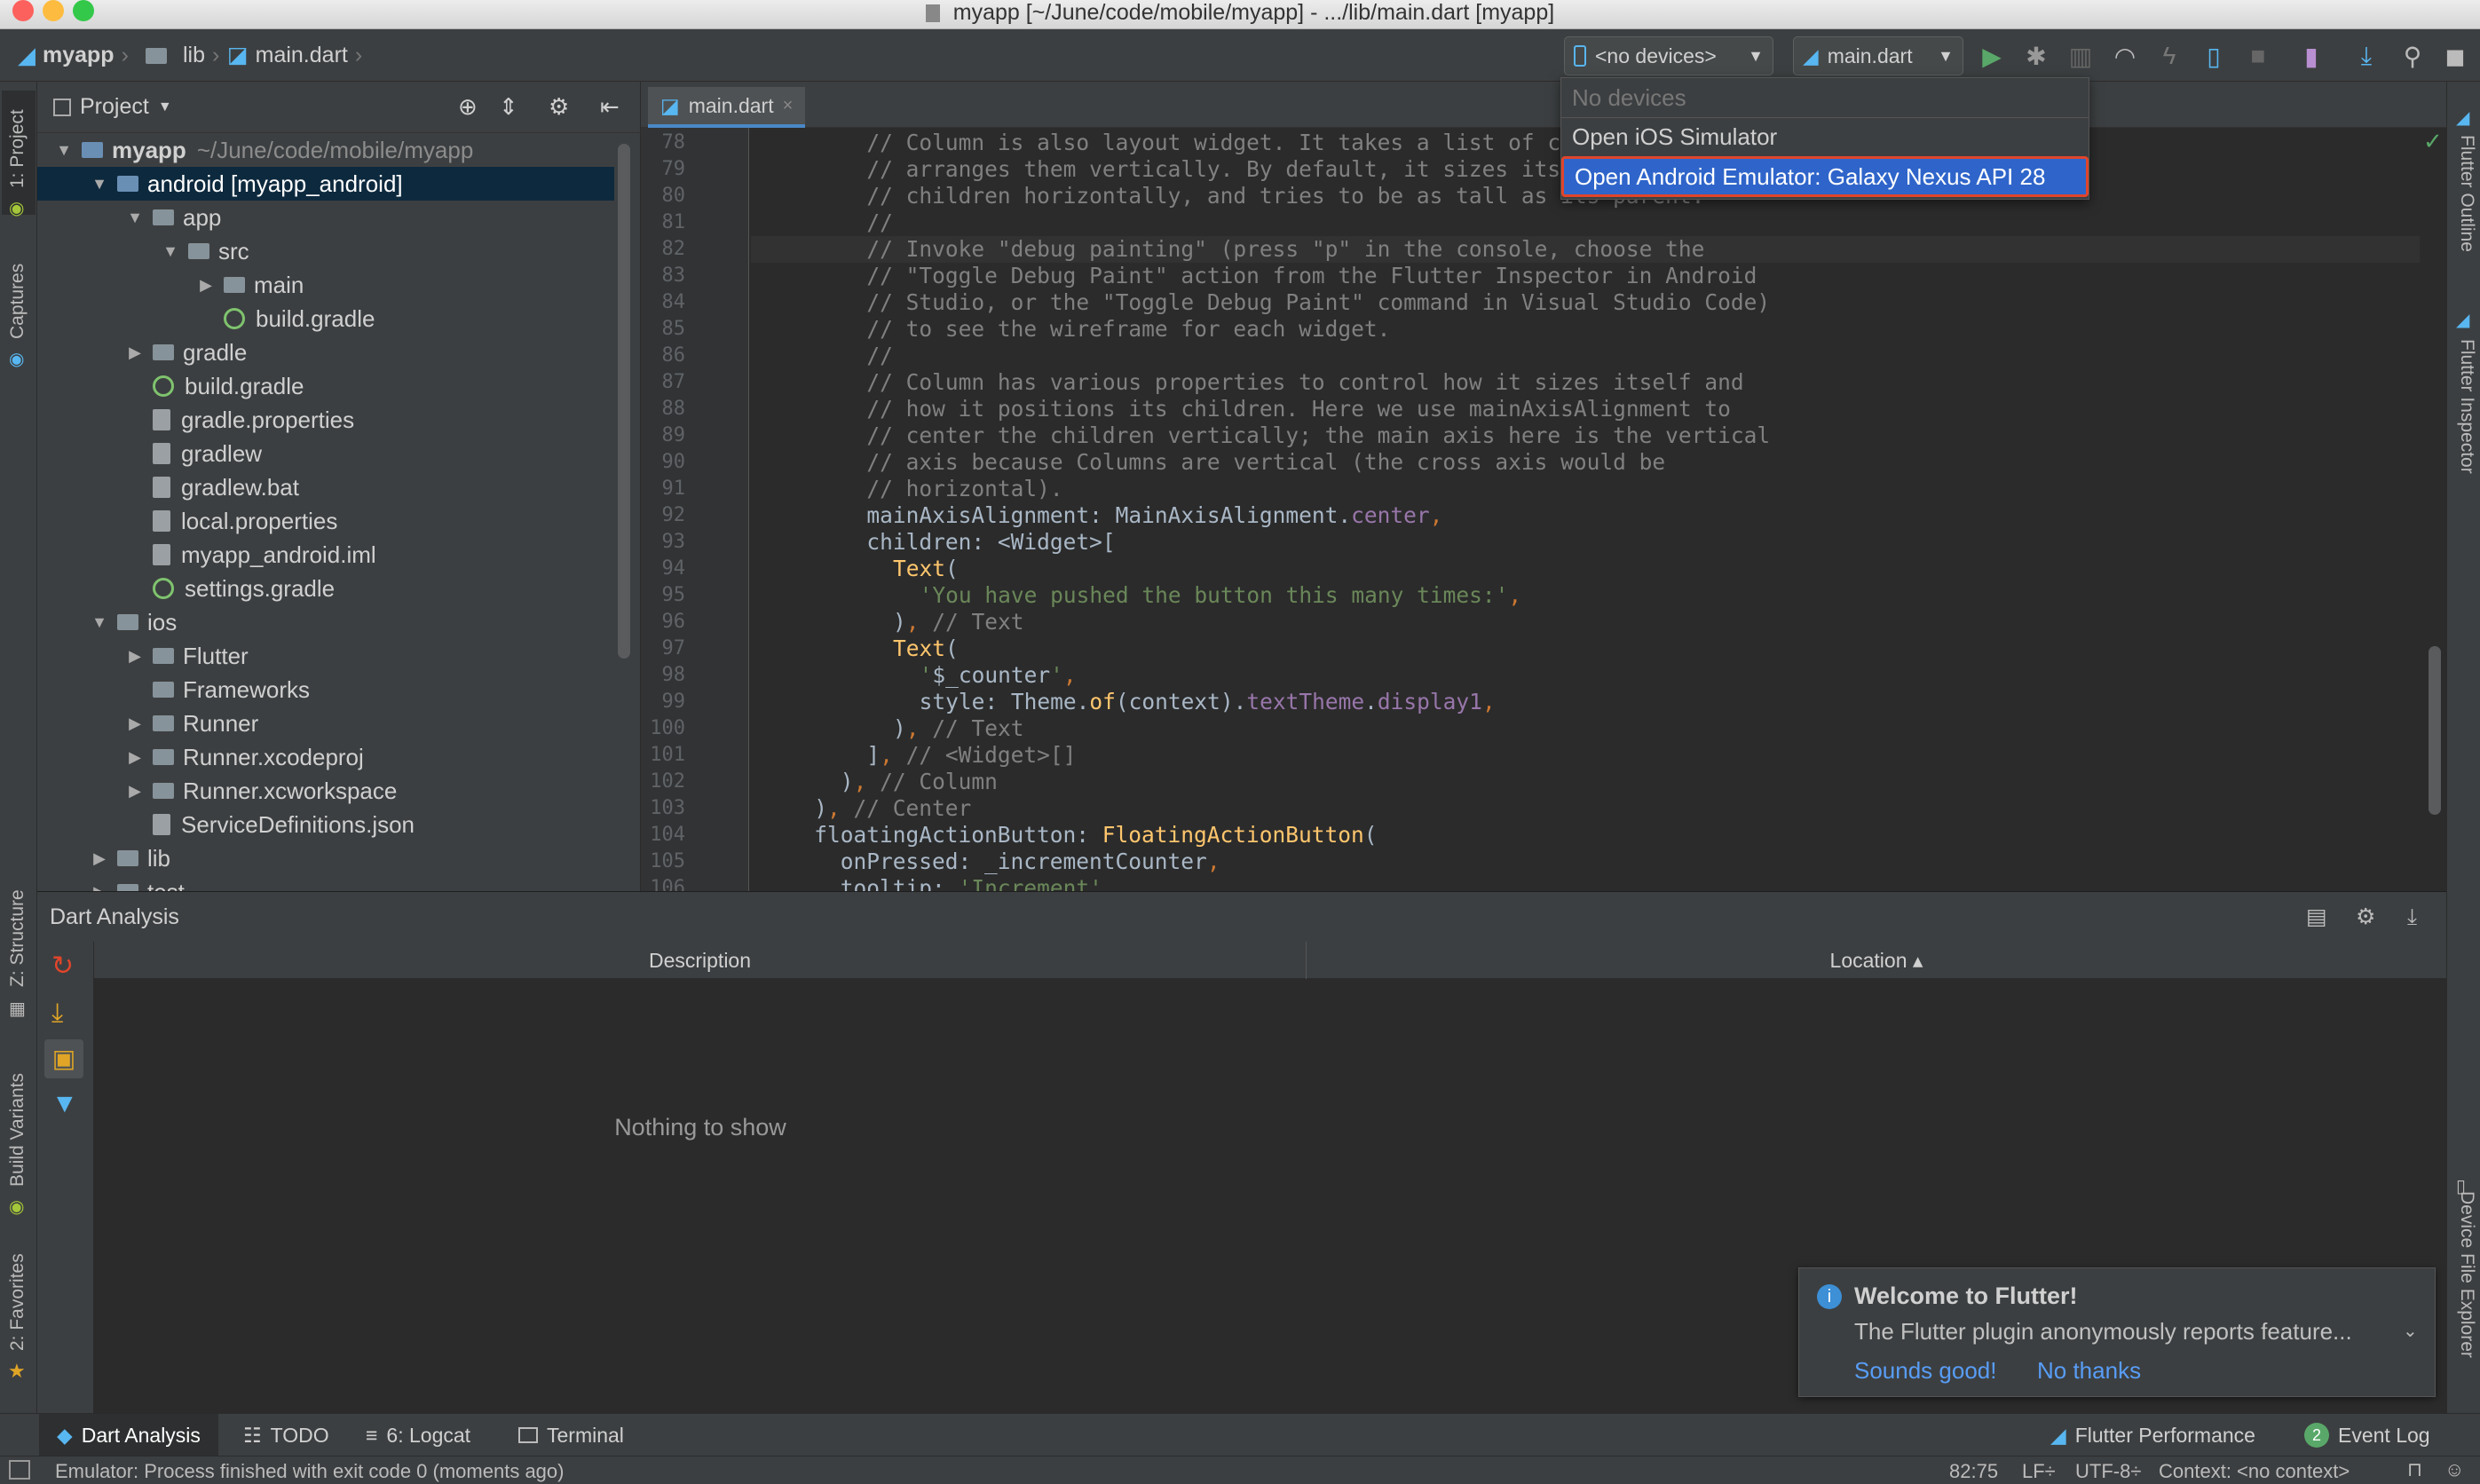 The image size is (2480, 1484). Describe the element at coordinates (326, 251) in the screenshot. I see `tree-item: ▼ src` at that location.